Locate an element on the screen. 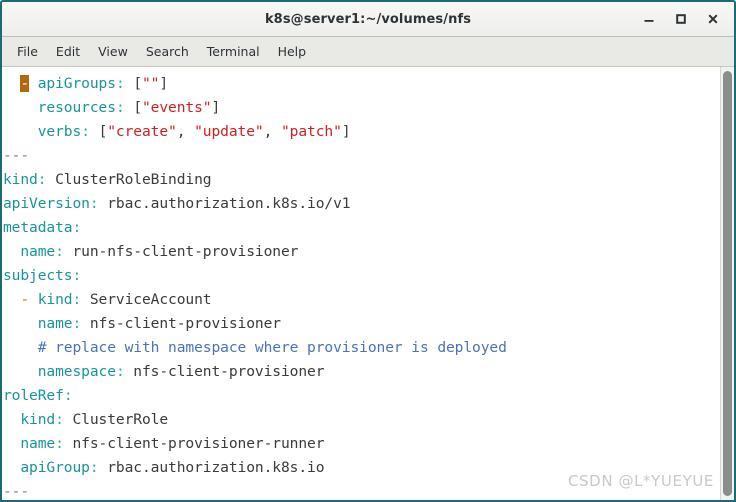 The height and width of the screenshot is (502, 736). terminal-line: name: nfs-client-provisioner is located at coordinates (361, 324).